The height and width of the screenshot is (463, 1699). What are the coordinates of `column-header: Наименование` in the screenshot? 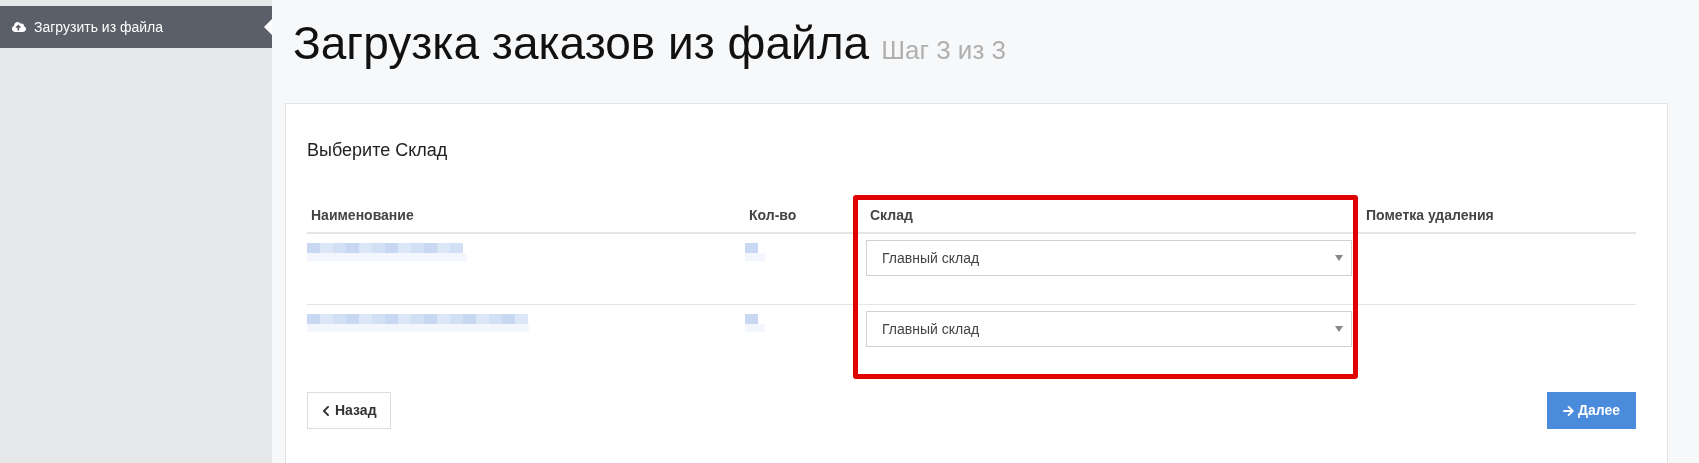 It's located at (362, 215).